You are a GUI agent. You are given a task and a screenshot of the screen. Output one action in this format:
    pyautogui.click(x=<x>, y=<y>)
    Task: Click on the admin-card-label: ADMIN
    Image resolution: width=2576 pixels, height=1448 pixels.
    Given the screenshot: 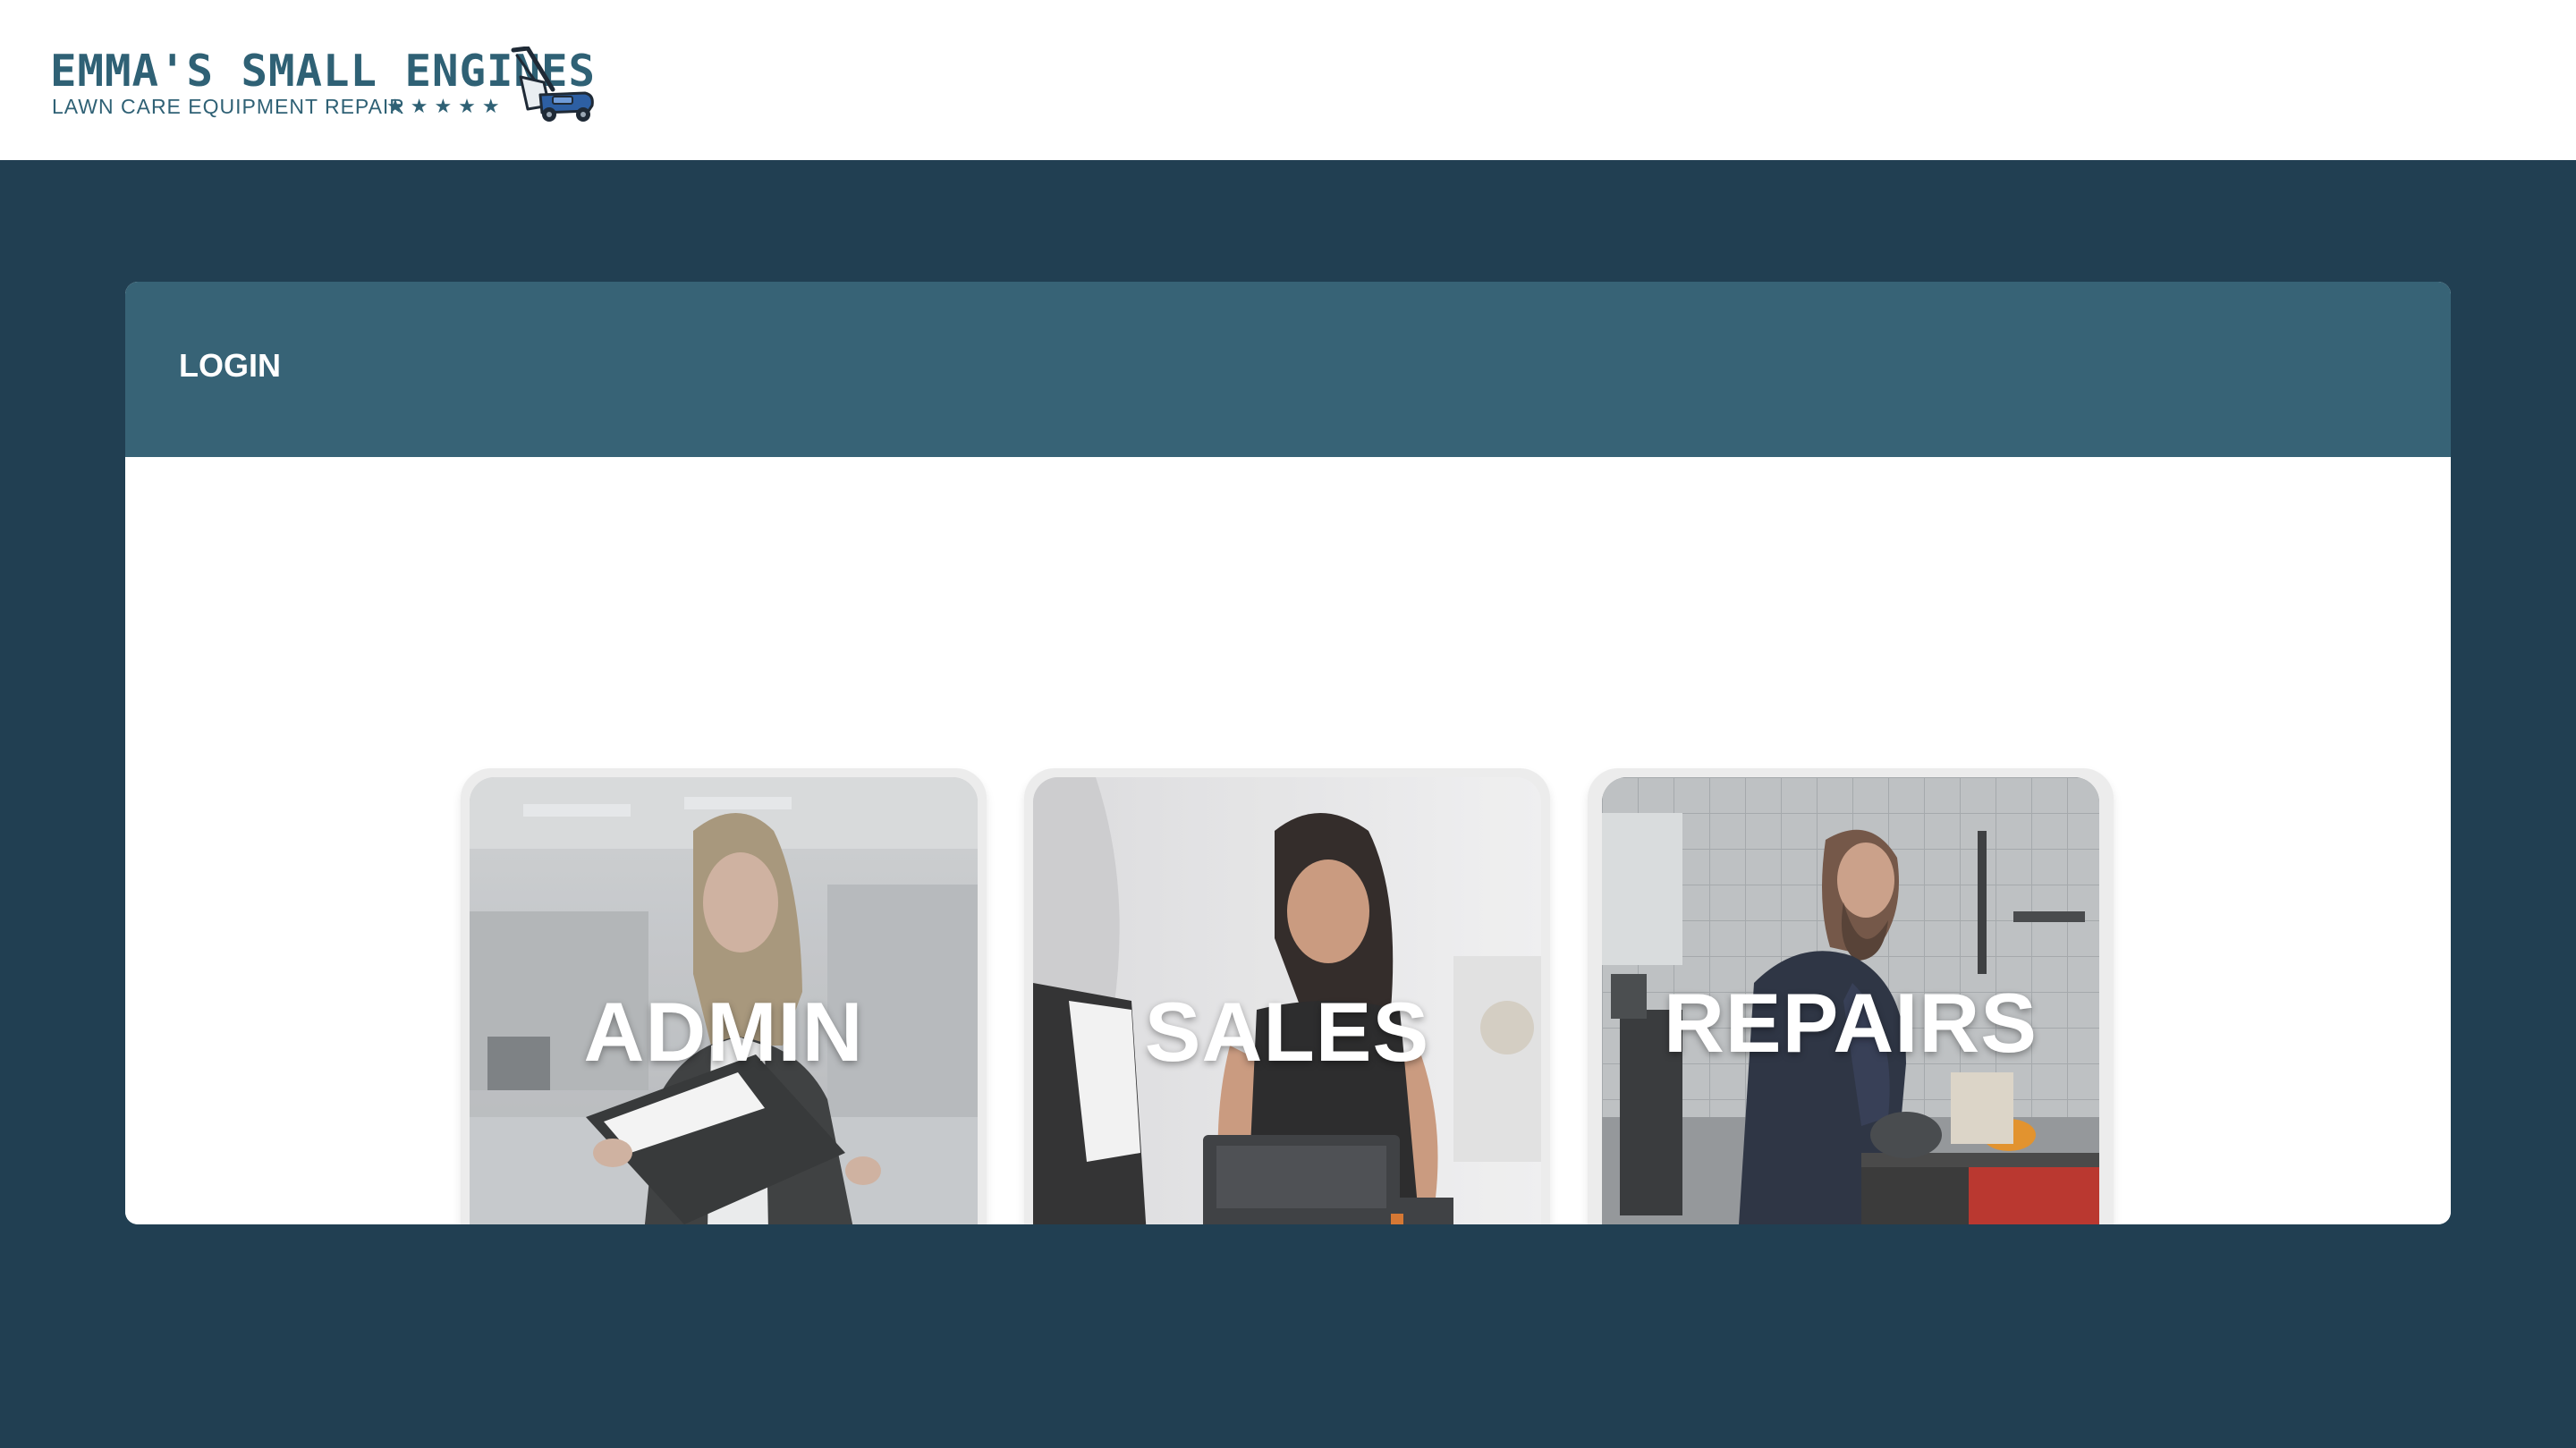 What is the action you would take?
    pyautogui.click(x=723, y=1032)
    